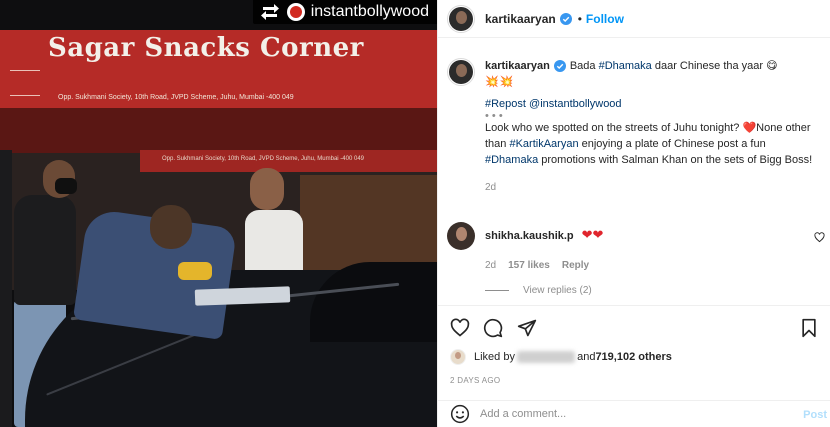  Describe the element at coordinates (517, 66) in the screenshot. I see `caption-username: kartikaaryan` at that location.